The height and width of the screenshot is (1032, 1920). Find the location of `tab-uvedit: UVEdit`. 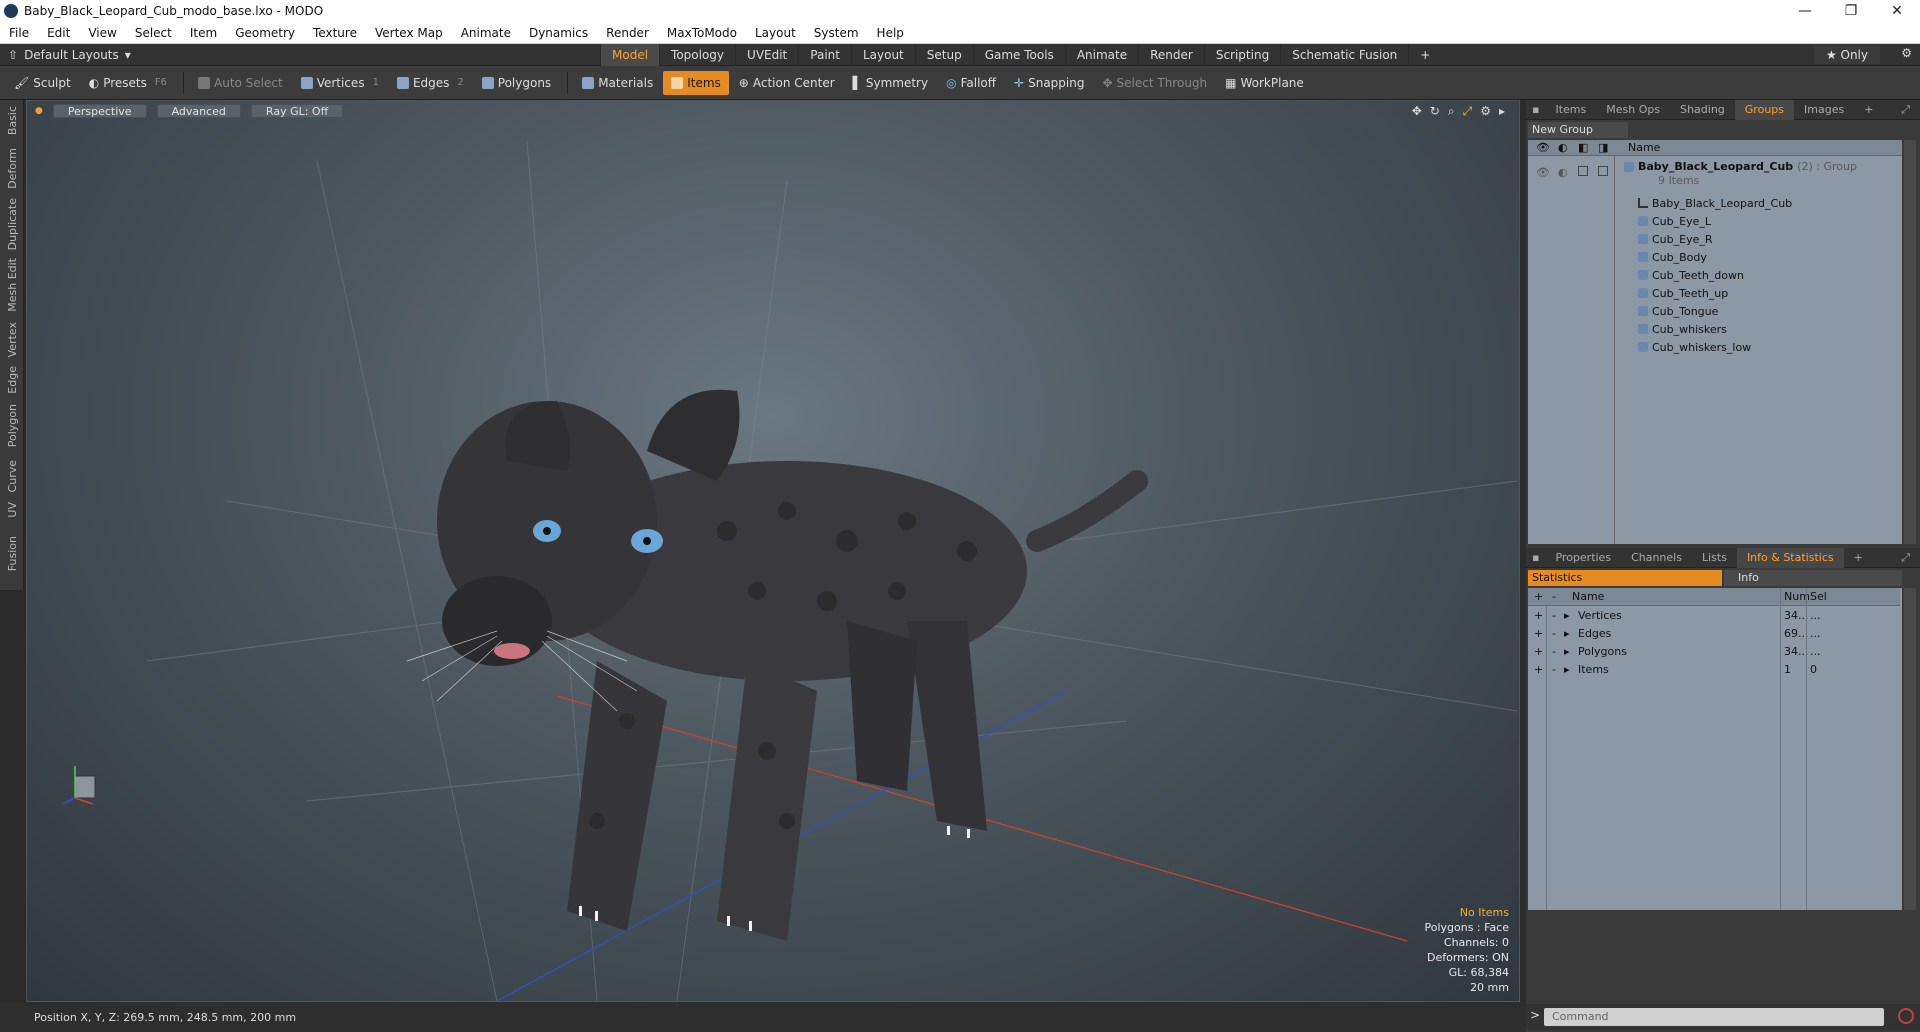

tab-uvedit: UVEdit is located at coordinates (766, 55).